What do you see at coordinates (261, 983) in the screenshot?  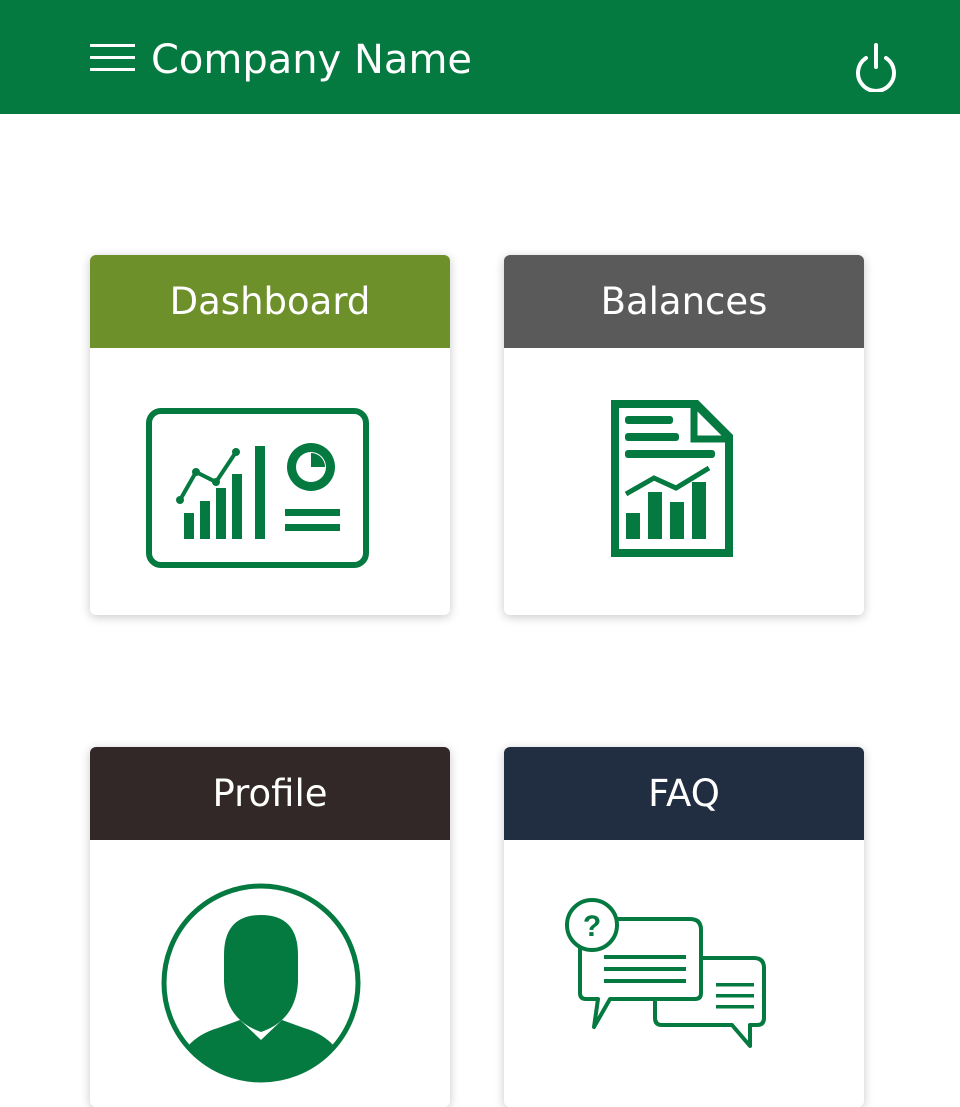 I see `user-avatar-icon` at bounding box center [261, 983].